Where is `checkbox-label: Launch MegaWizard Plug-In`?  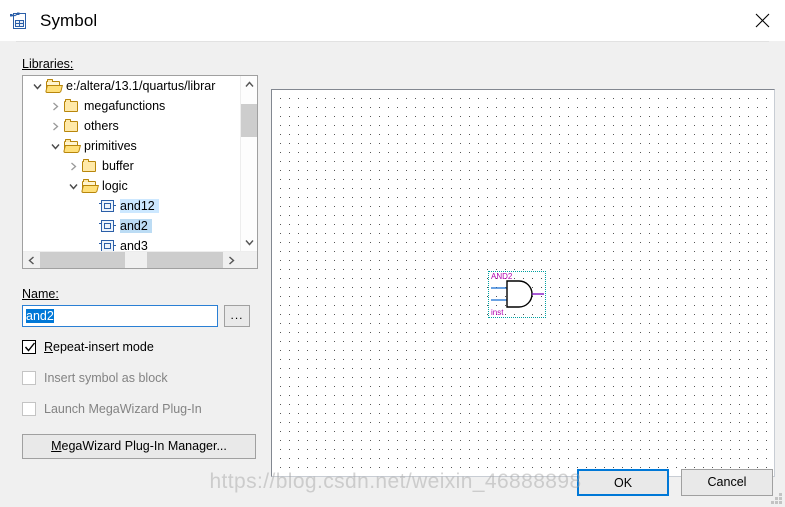
checkbox-label: Launch MegaWizard Plug-In is located at coordinates (123, 409).